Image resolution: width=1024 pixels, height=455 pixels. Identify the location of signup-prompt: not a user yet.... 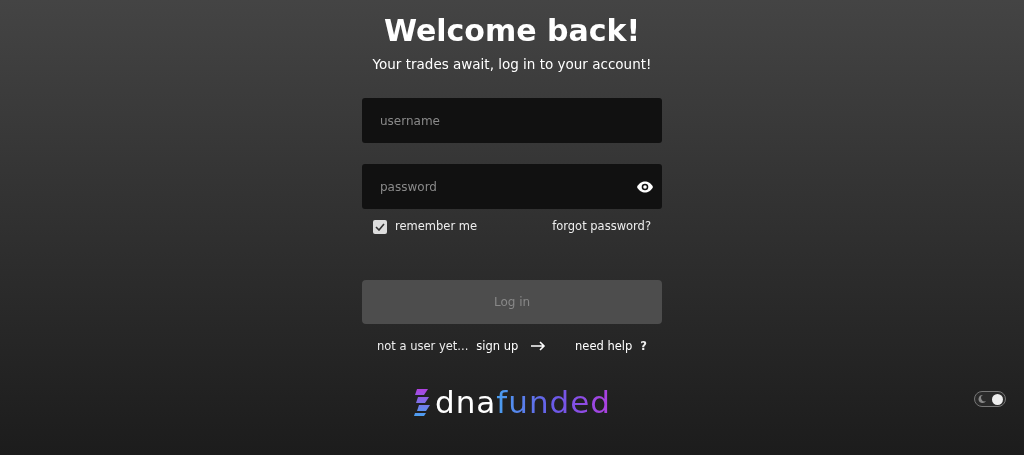
(423, 346).